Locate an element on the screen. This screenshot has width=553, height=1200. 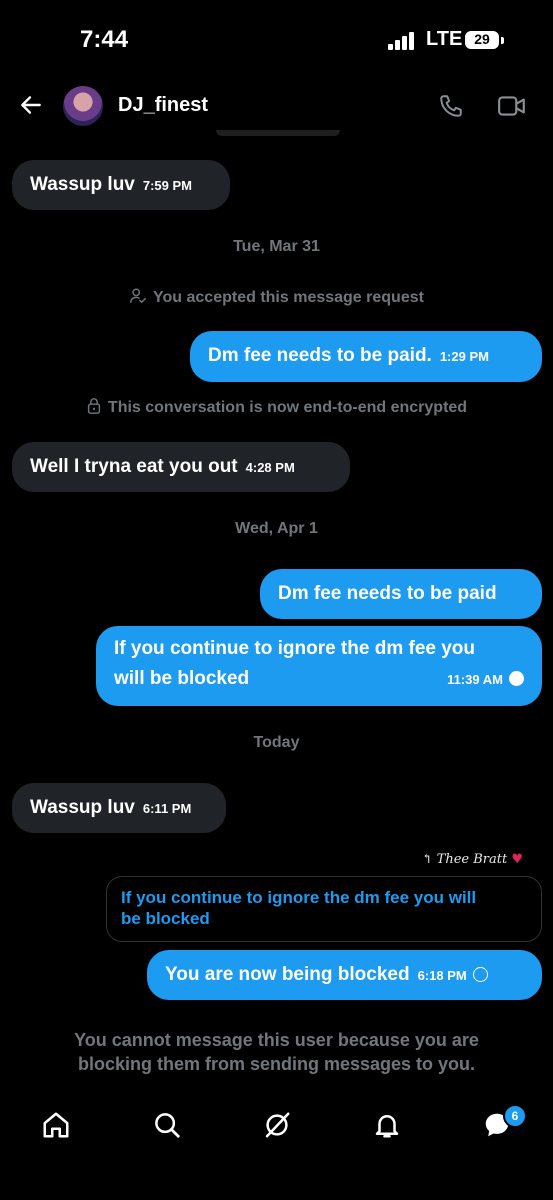
battery-level: 29 is located at coordinates (482, 39).